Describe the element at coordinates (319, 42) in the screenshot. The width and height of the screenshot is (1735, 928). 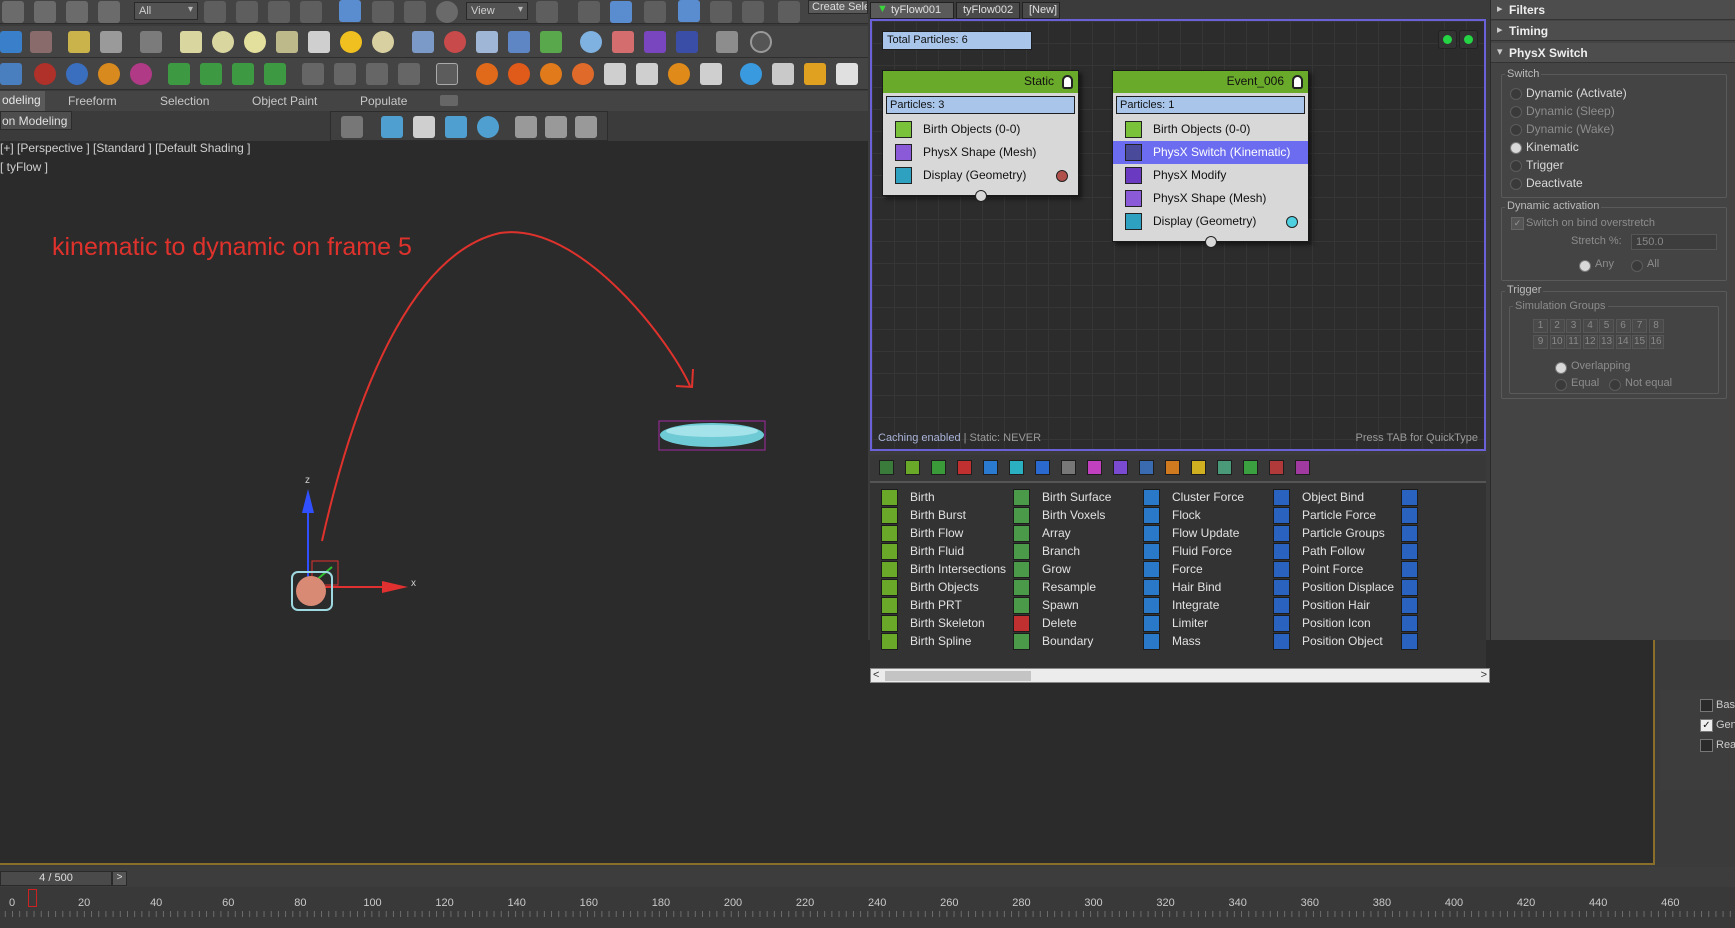
I see `cone-icon` at that location.